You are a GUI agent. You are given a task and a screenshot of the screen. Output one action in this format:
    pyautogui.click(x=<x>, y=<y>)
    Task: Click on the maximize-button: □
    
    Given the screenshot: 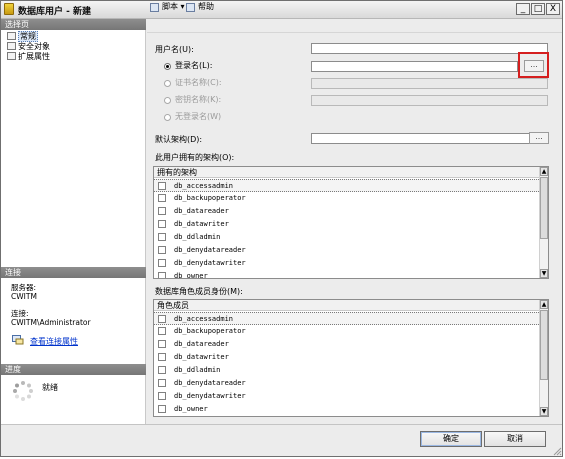 What is the action you would take?
    pyautogui.click(x=538, y=9)
    